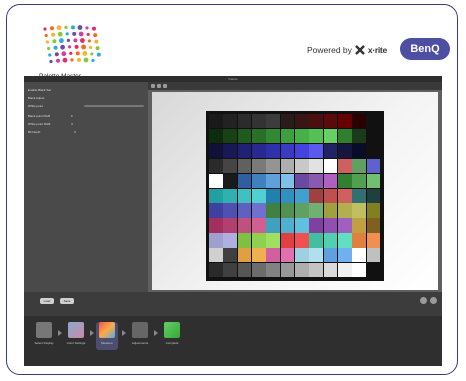 This screenshot has height=381, width=466. What do you see at coordinates (172, 336) in the screenshot?
I see `workflow-step-complete: Complete` at bounding box center [172, 336].